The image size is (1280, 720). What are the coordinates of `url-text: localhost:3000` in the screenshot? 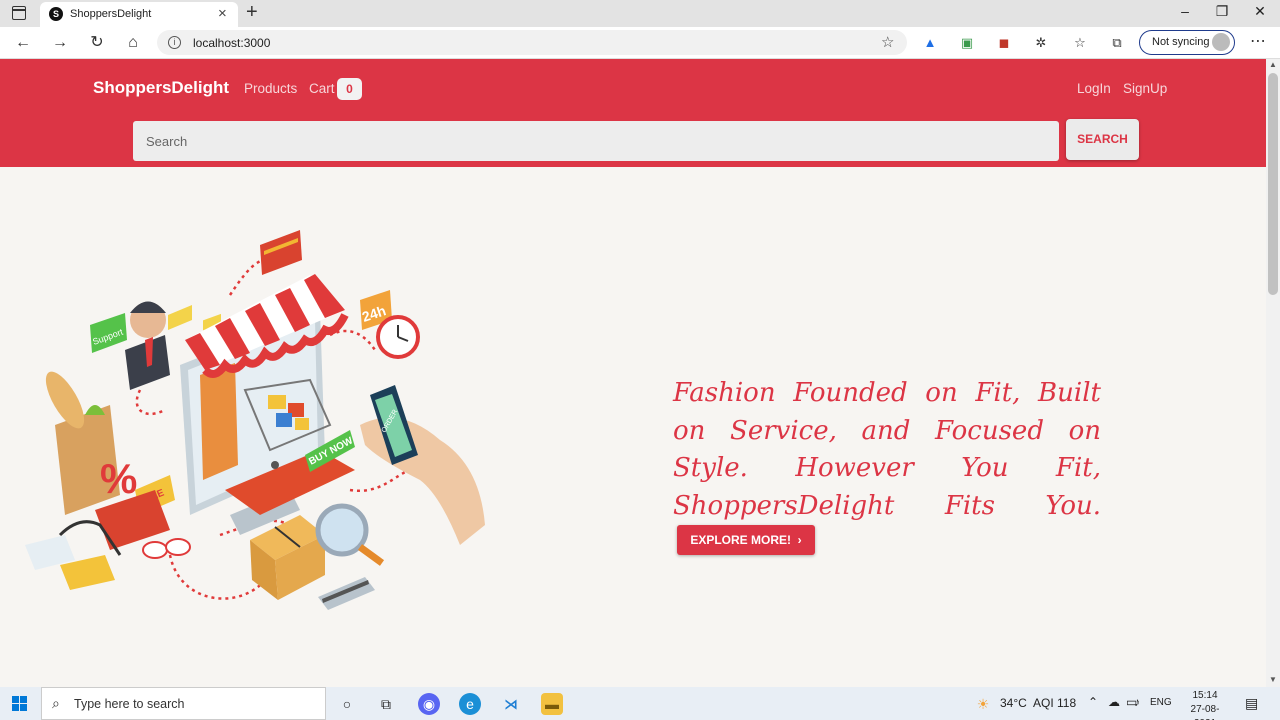 It's located at (231, 43).